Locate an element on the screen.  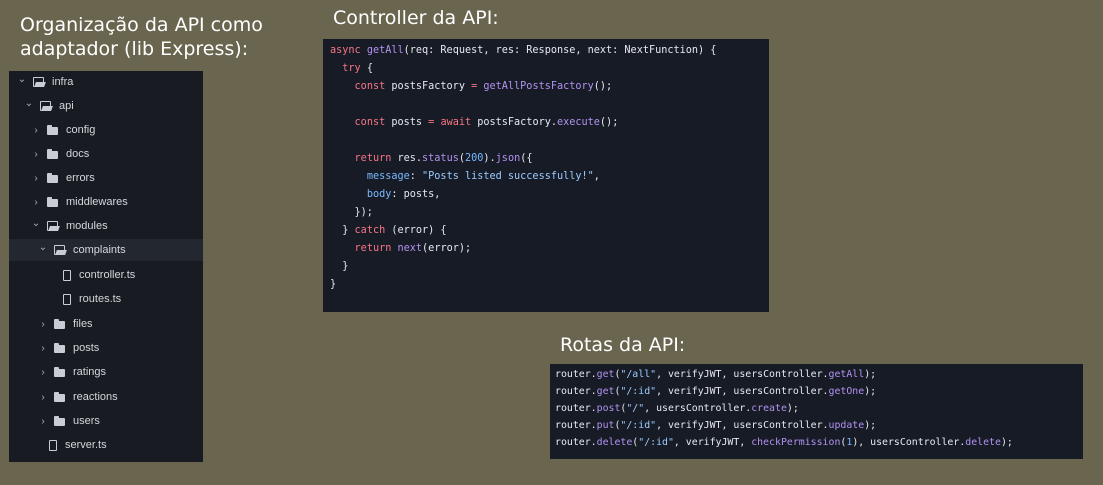
tree-item-label: controller.ts is located at coordinates (107, 275).